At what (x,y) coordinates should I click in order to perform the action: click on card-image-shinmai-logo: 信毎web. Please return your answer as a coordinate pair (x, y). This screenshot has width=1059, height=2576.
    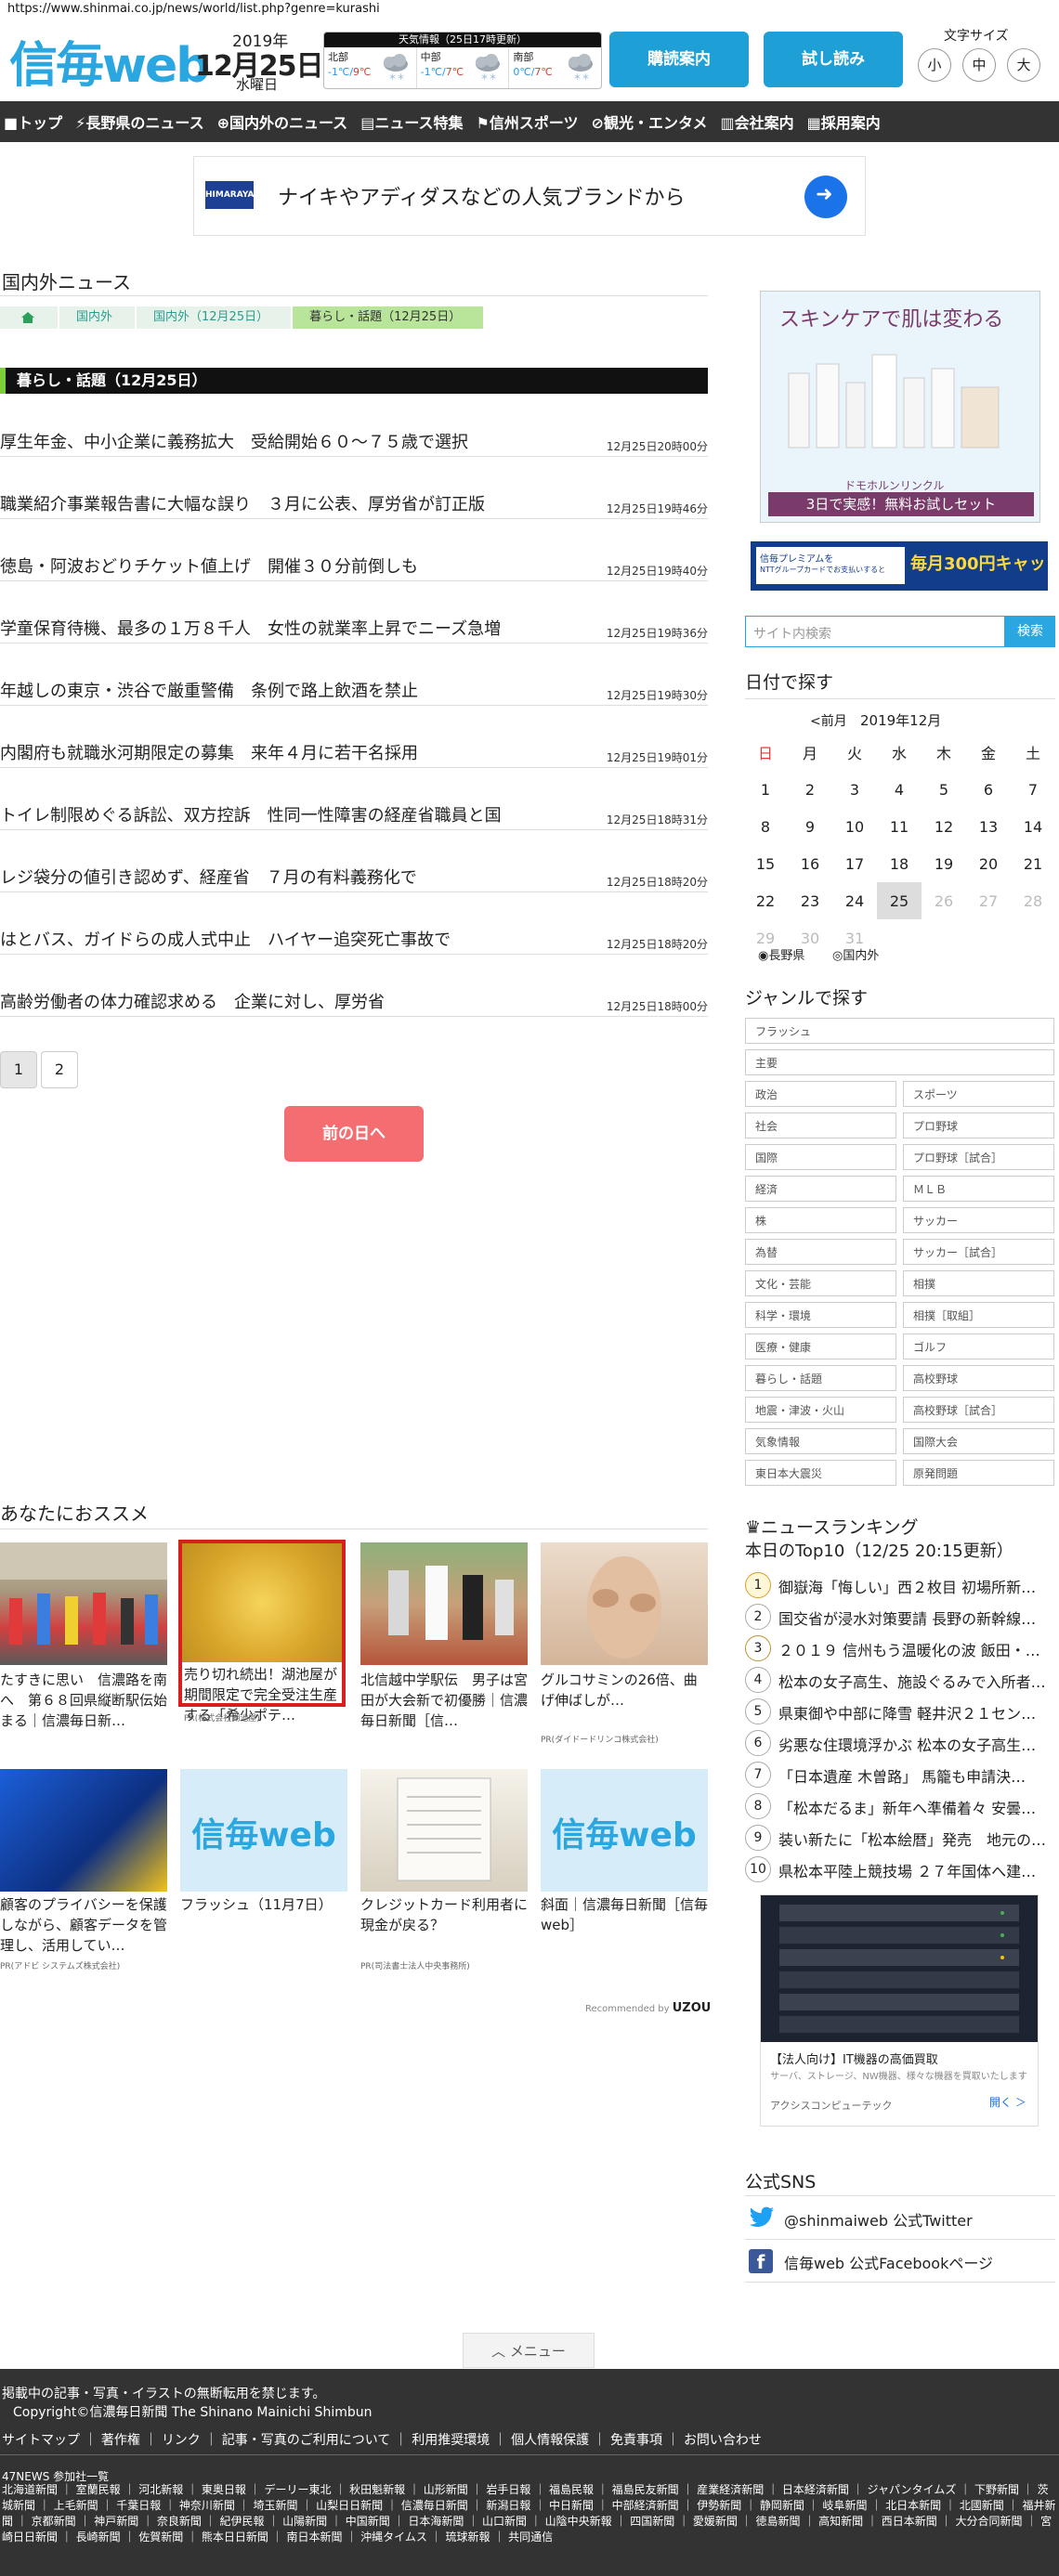
    Looking at the image, I should click on (624, 1830).